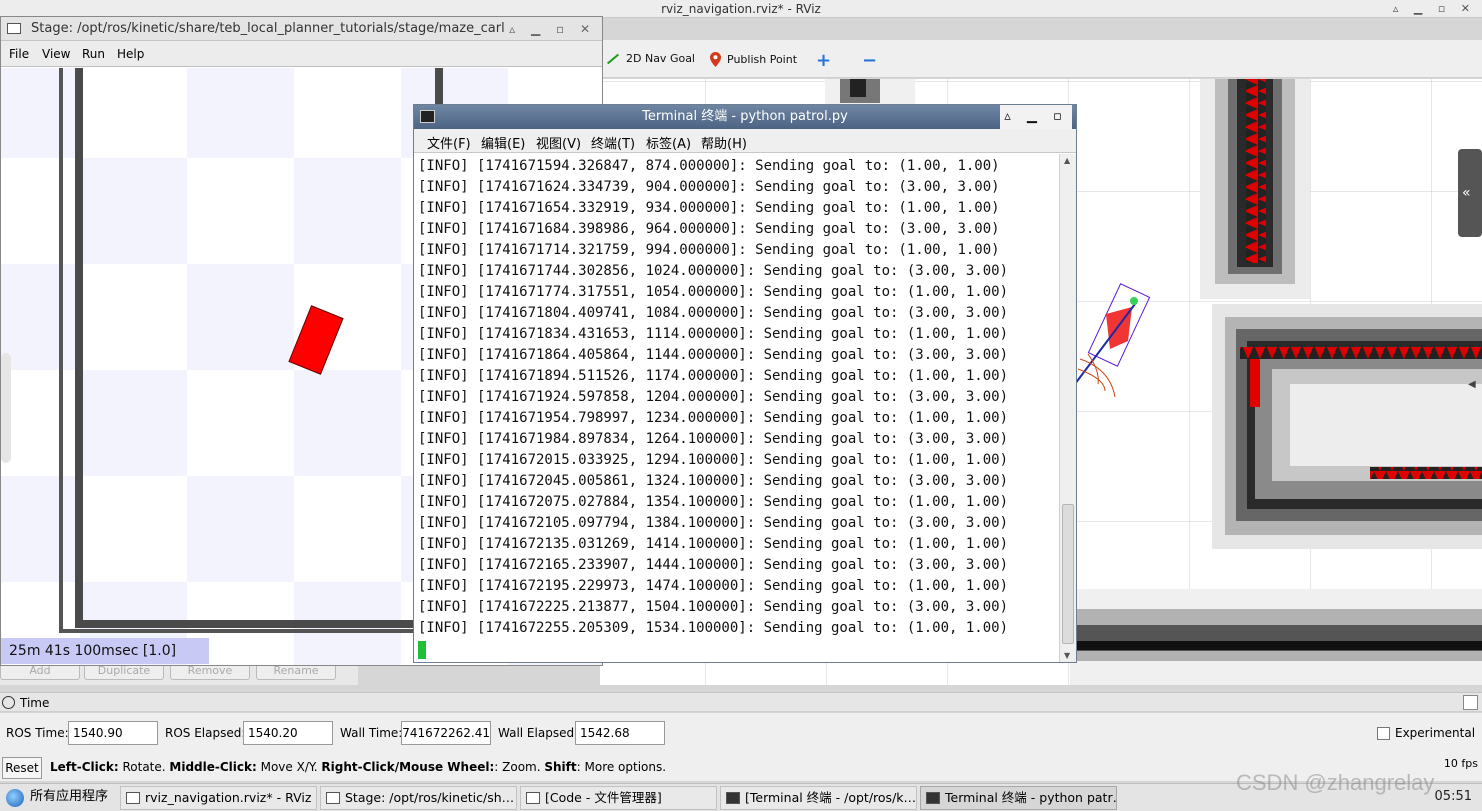 The width and height of the screenshot is (1482, 811). Describe the element at coordinates (422, 650) in the screenshot. I see `terminal-cursor` at that location.